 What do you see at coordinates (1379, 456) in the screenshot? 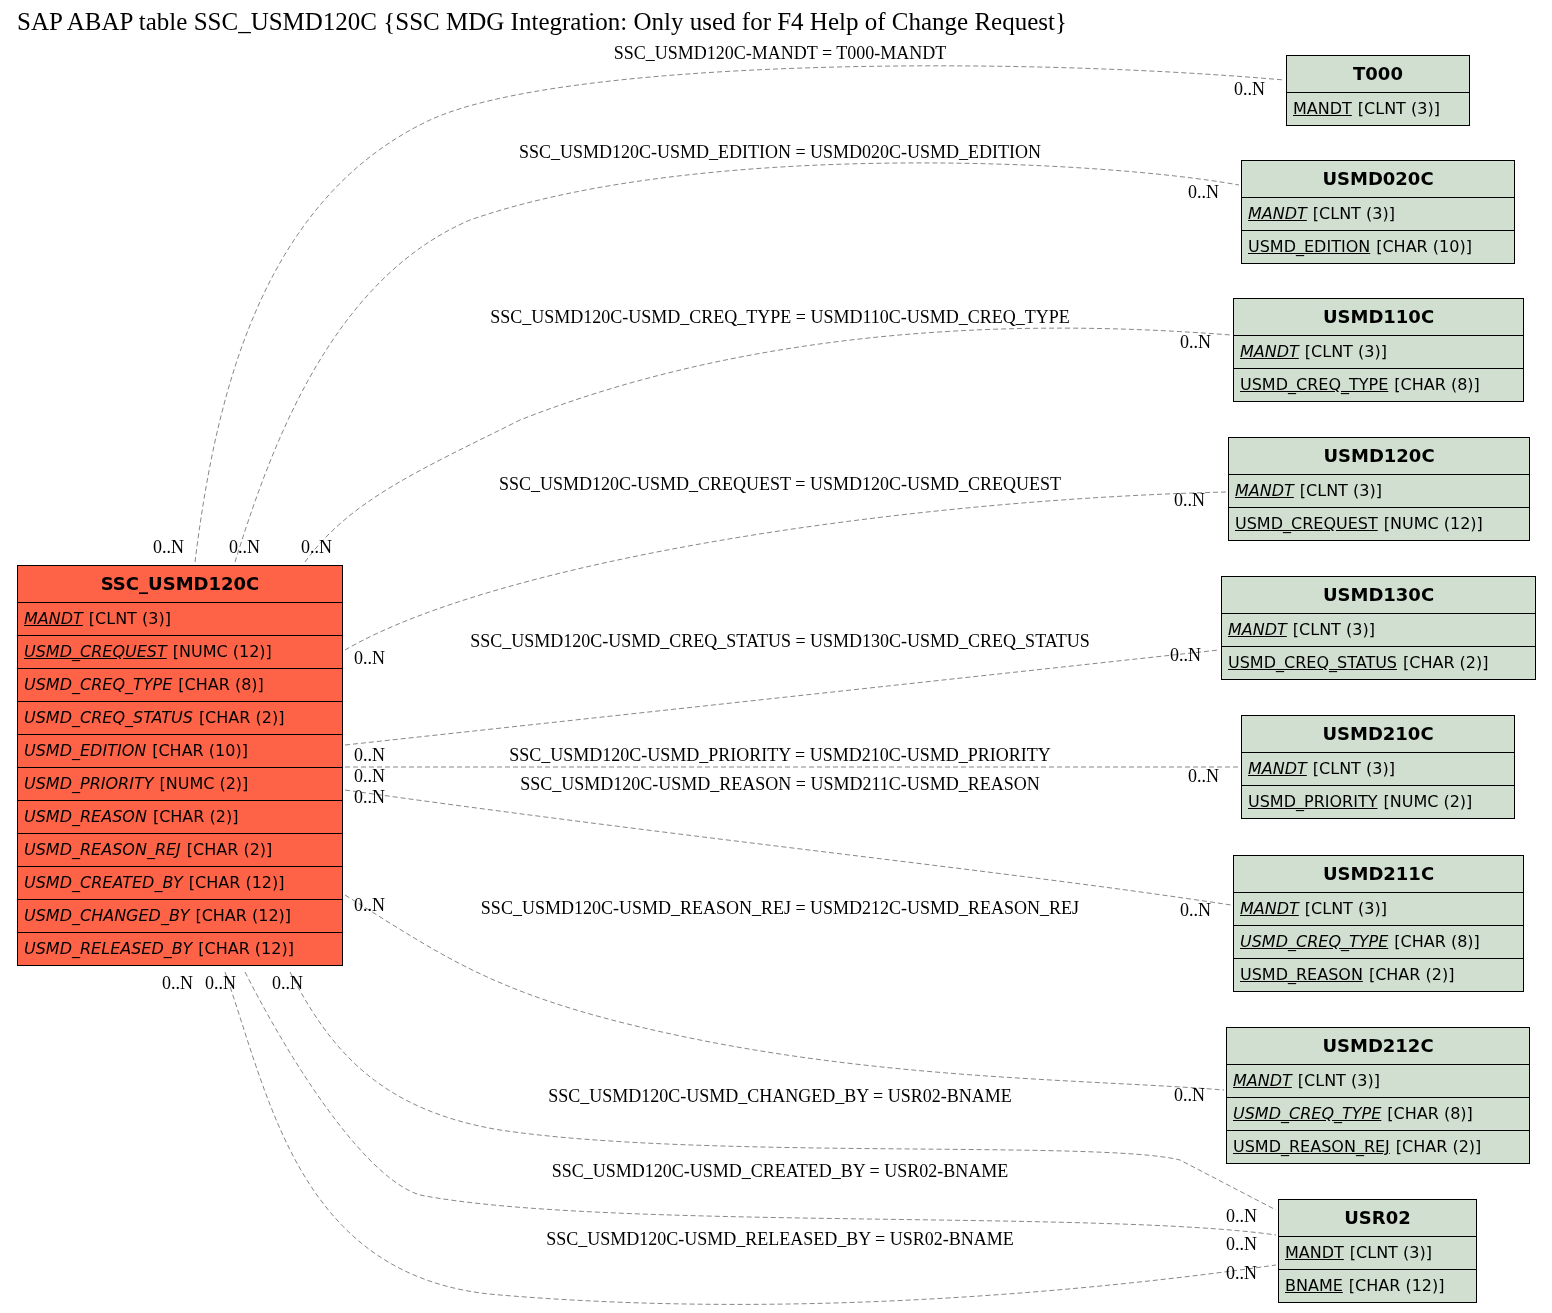
I see `table-name: USMD120C` at bounding box center [1379, 456].